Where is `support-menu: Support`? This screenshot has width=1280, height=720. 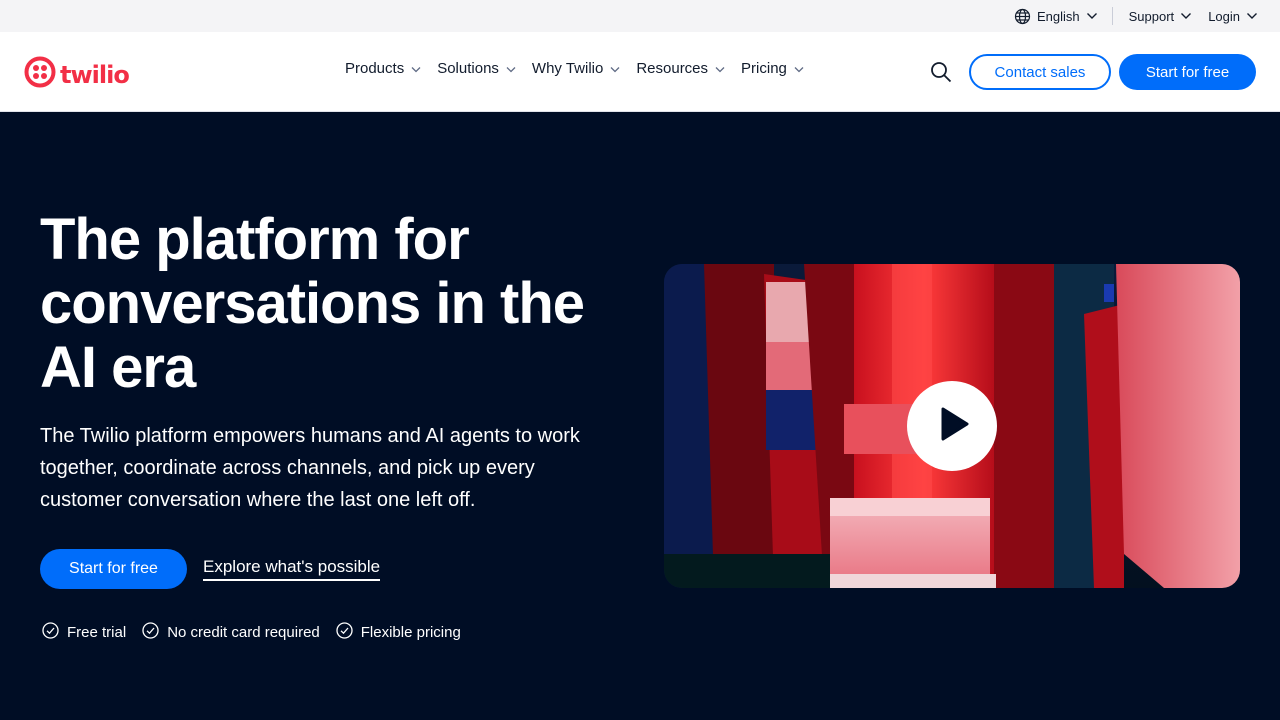
support-menu: Support is located at coordinates (1161, 16).